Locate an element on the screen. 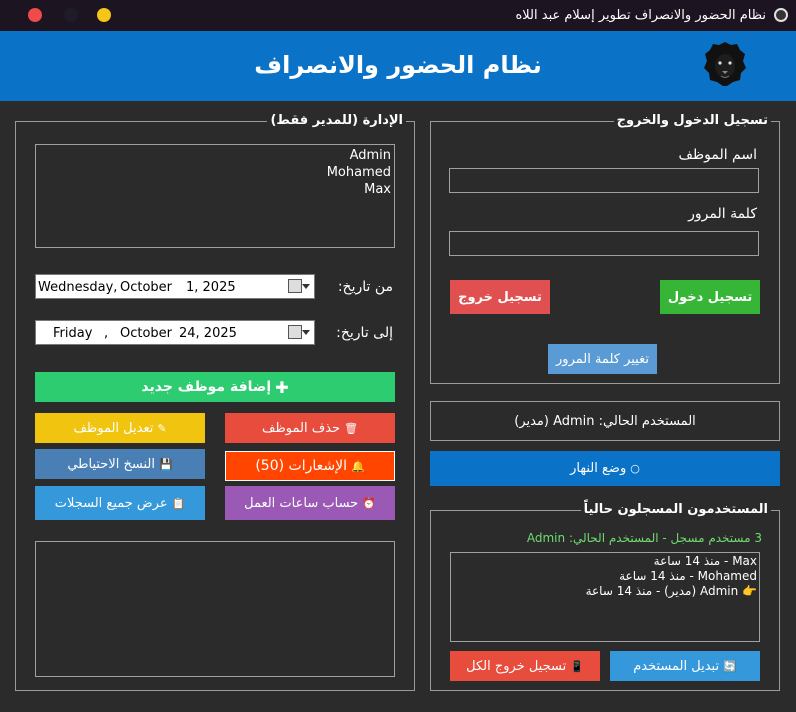 The height and width of the screenshot is (712, 796). password-input is located at coordinates (604, 243).